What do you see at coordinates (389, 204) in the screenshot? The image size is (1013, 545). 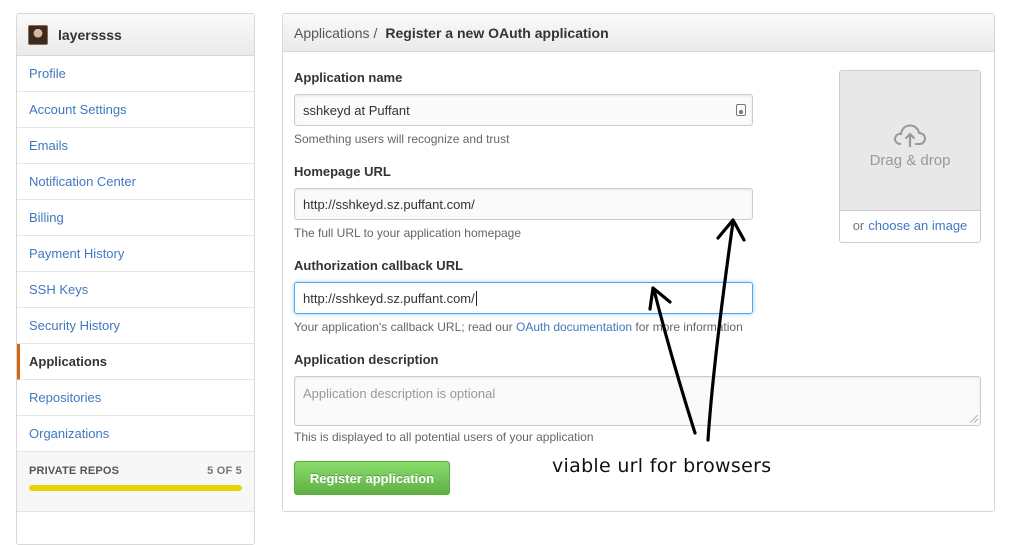 I see `homepage-url-value: http://sshkeyd.sz.puffant.com/` at bounding box center [389, 204].